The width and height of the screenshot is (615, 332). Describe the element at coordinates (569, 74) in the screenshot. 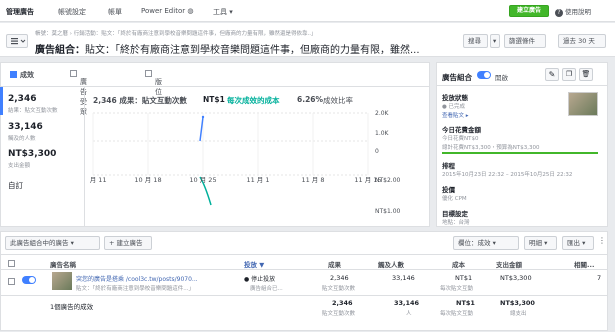

I see `duplicate-icon: ❐` at that location.